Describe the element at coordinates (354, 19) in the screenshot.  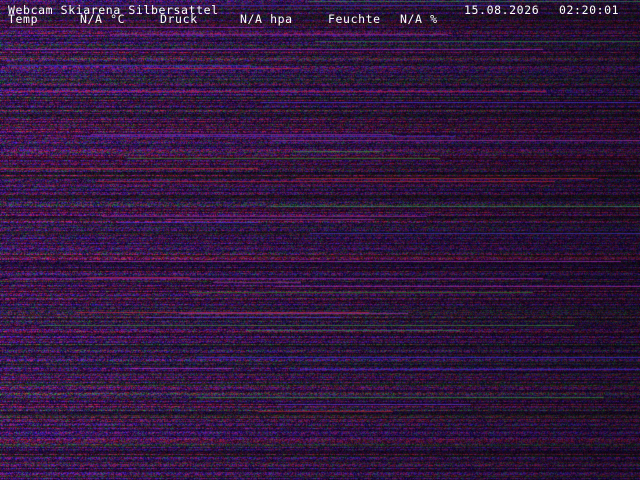
I see `humidity-label: Feuchte` at that location.